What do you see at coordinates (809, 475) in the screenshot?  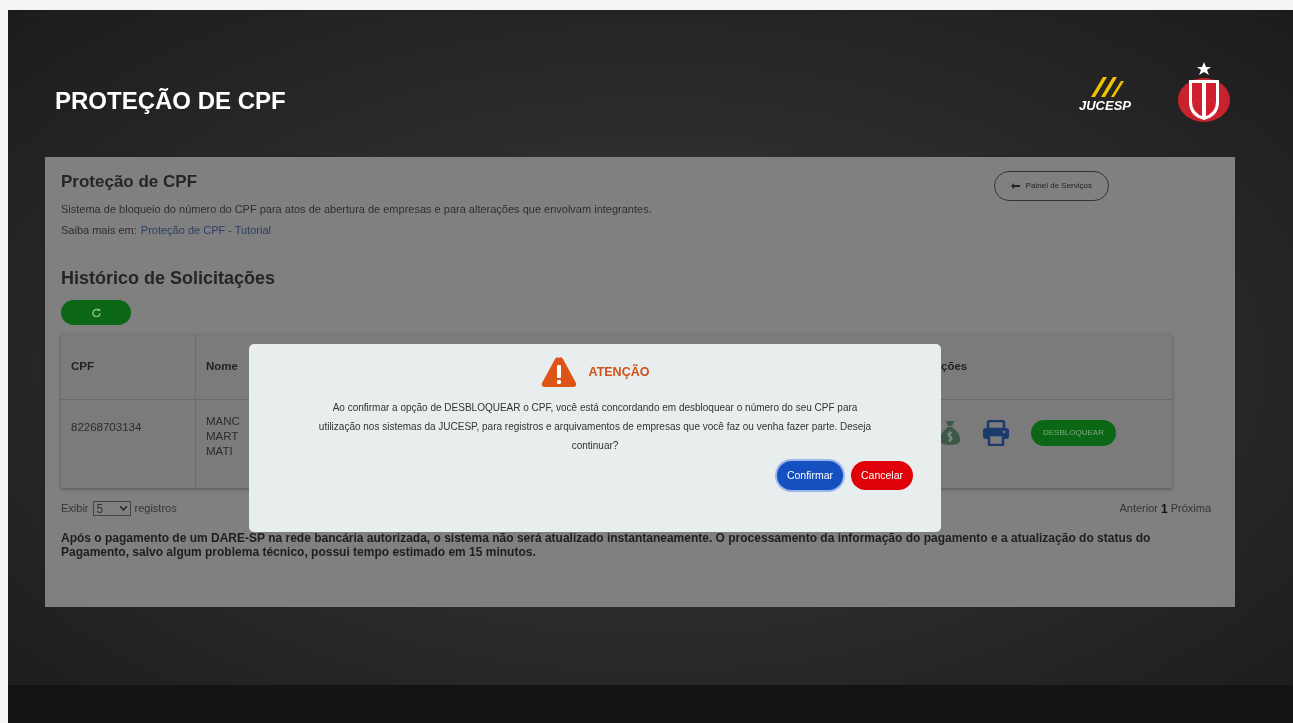 I see `confirm-button: Confirmar` at bounding box center [809, 475].